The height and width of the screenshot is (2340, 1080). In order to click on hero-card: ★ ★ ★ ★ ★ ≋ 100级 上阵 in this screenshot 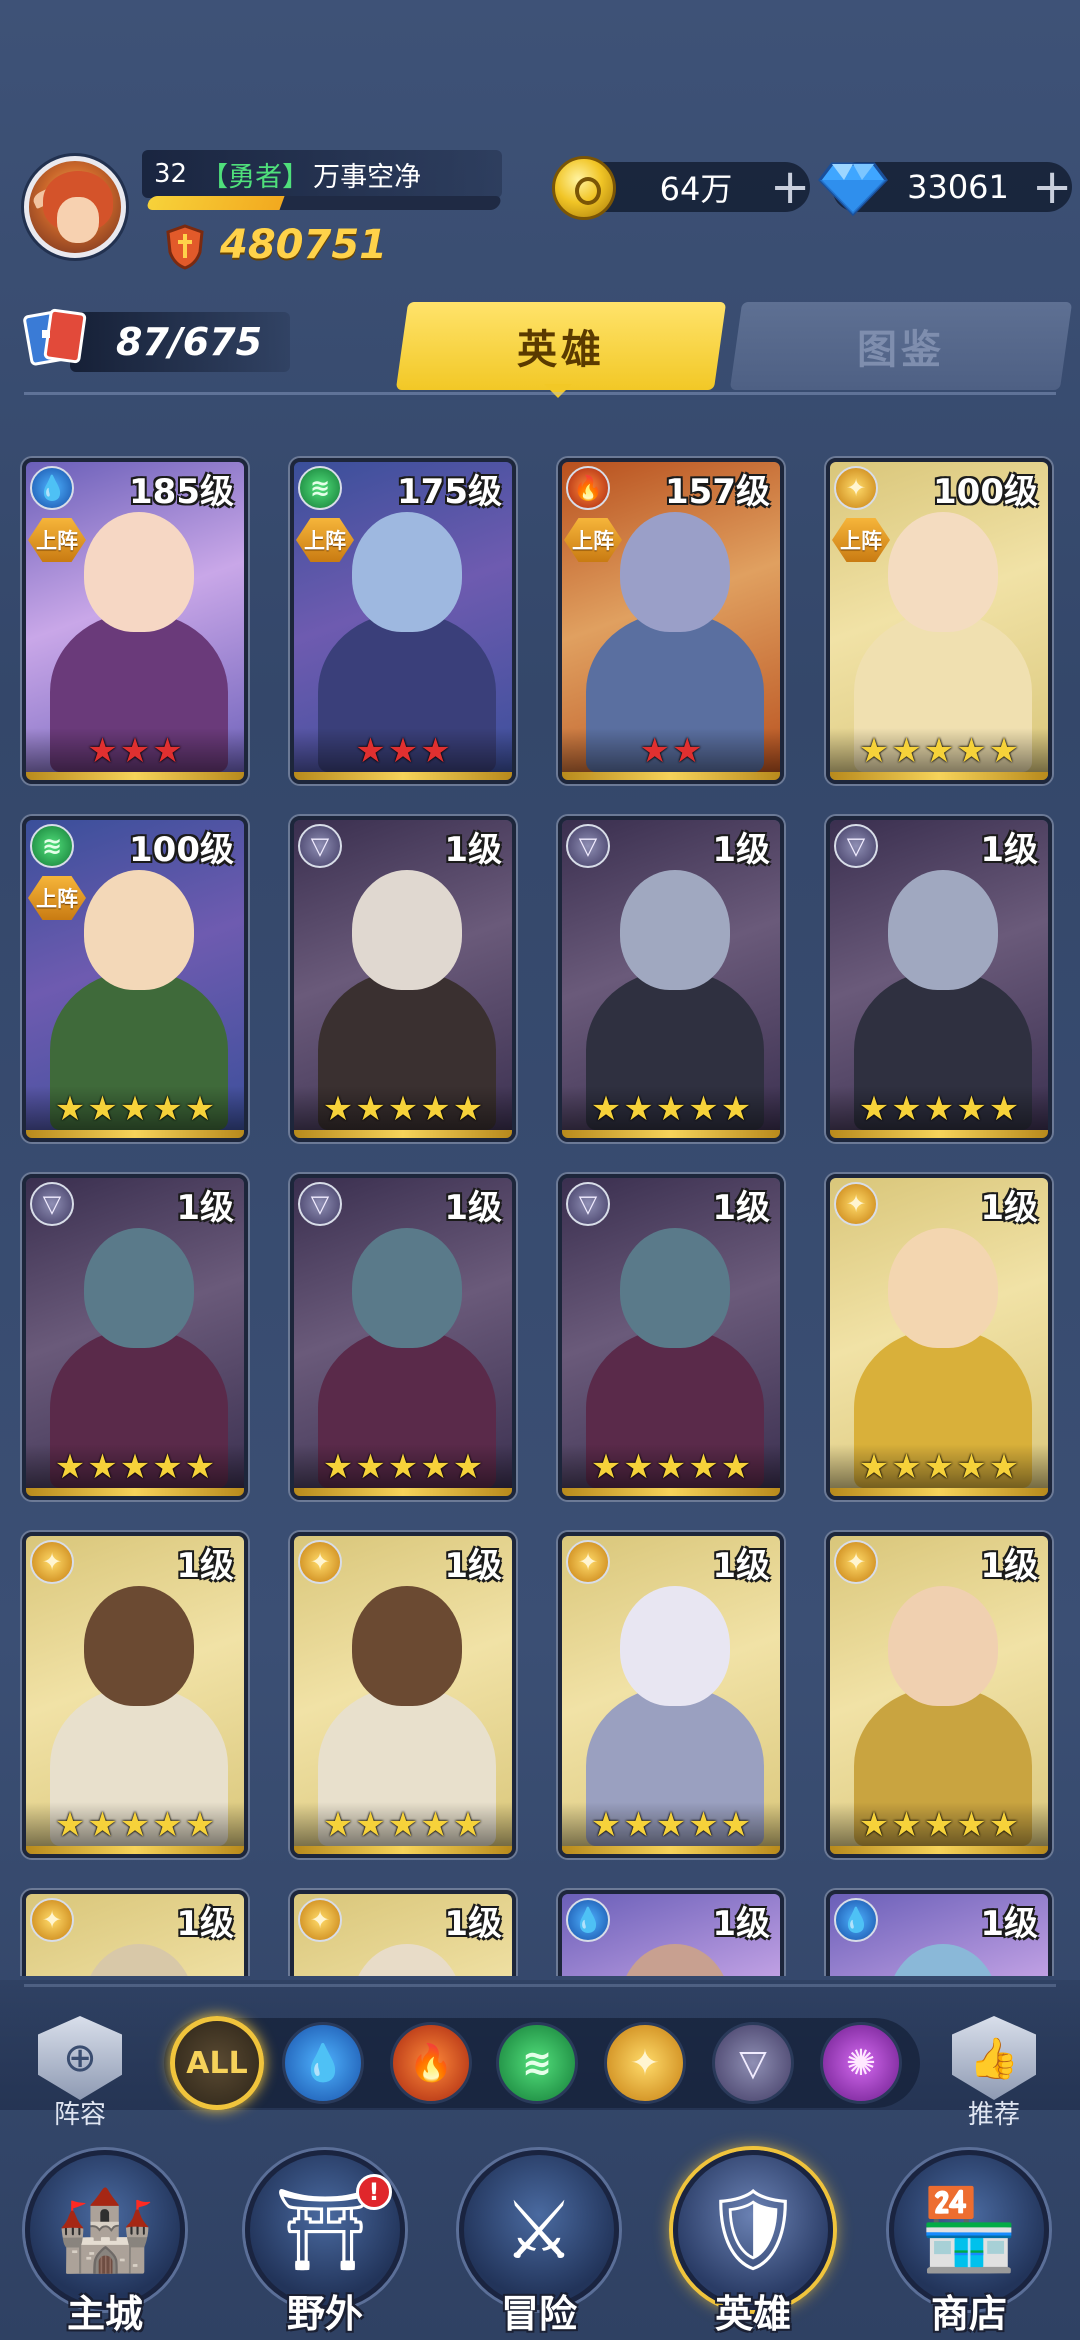, I will do `click(135, 979)`.